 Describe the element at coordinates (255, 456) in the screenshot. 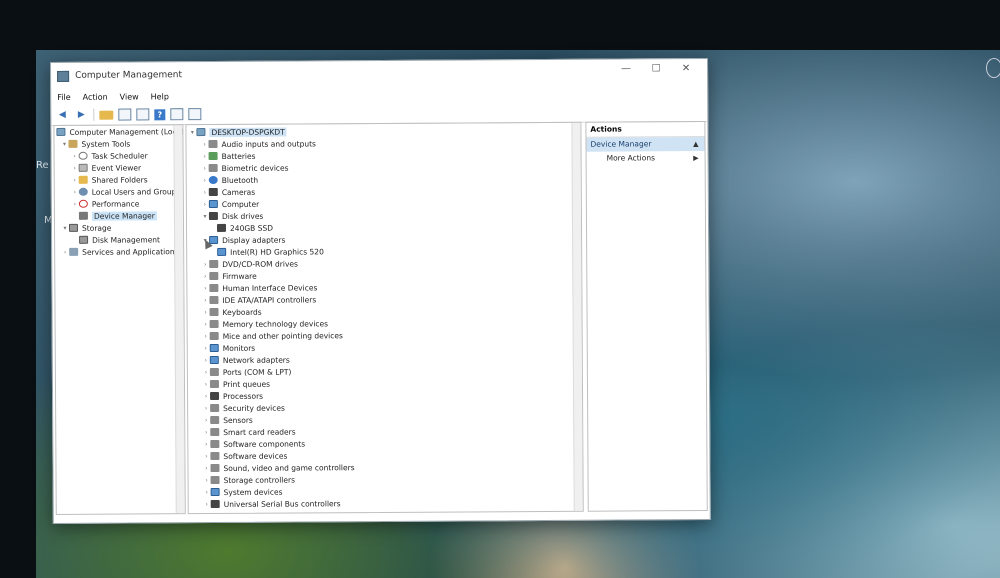

I see `category-label: Software devices` at that location.